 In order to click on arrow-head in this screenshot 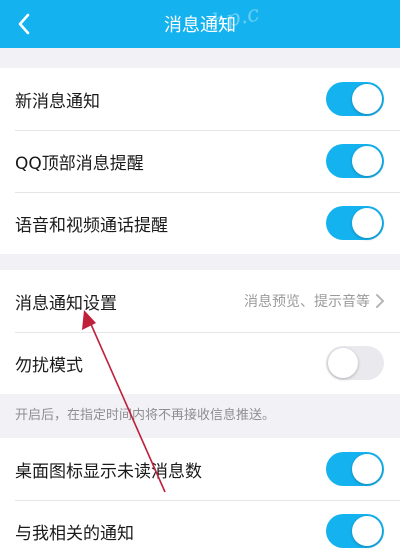, I will do `click(89, 320)`.